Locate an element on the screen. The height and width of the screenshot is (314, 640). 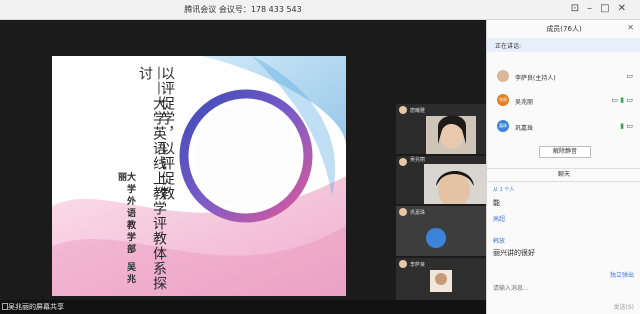
maximize-icon: □ is located at coordinates (608, 8).